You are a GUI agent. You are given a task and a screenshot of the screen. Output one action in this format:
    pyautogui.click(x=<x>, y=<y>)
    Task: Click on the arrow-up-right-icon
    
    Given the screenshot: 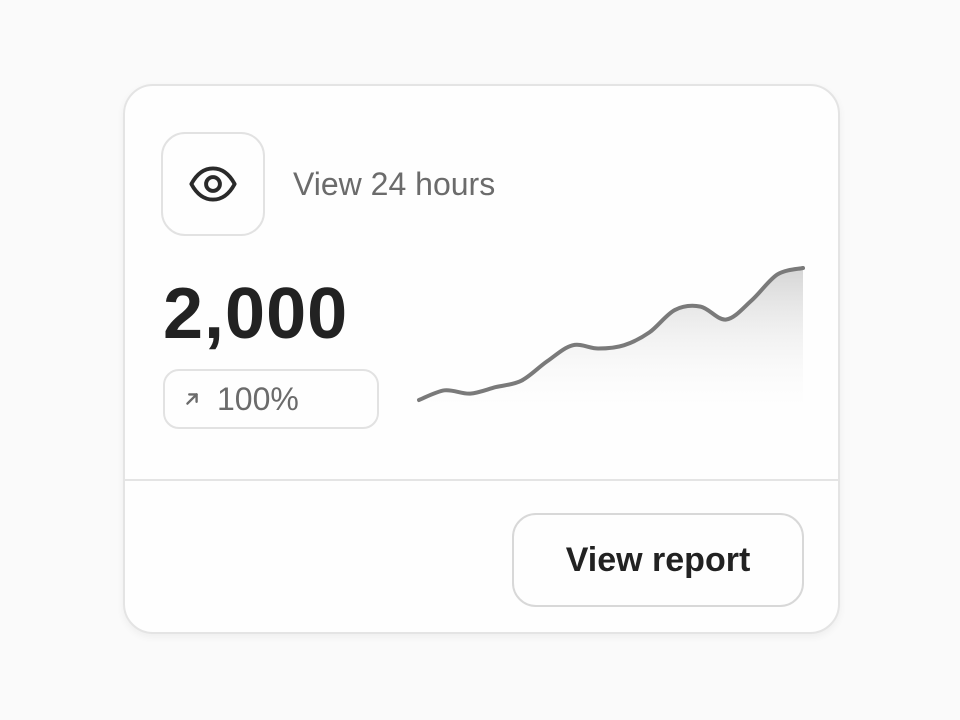 What is the action you would take?
    pyautogui.click(x=192, y=399)
    